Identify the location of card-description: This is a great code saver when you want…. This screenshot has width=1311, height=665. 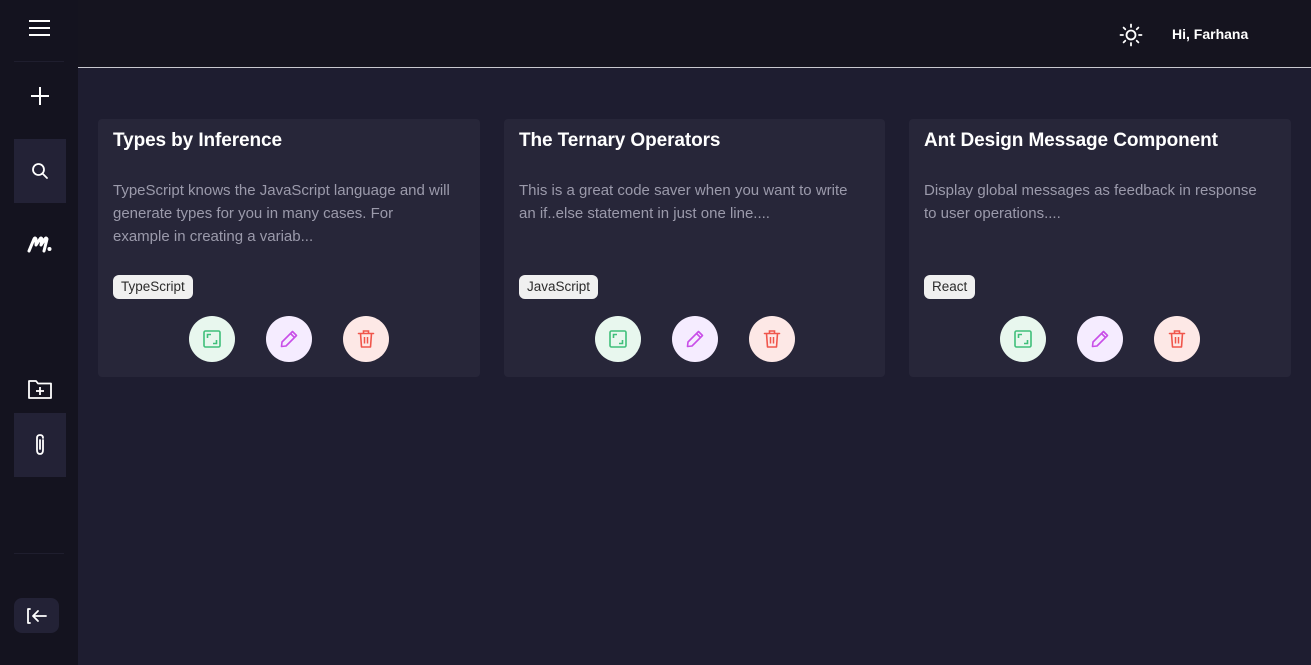
(683, 202).